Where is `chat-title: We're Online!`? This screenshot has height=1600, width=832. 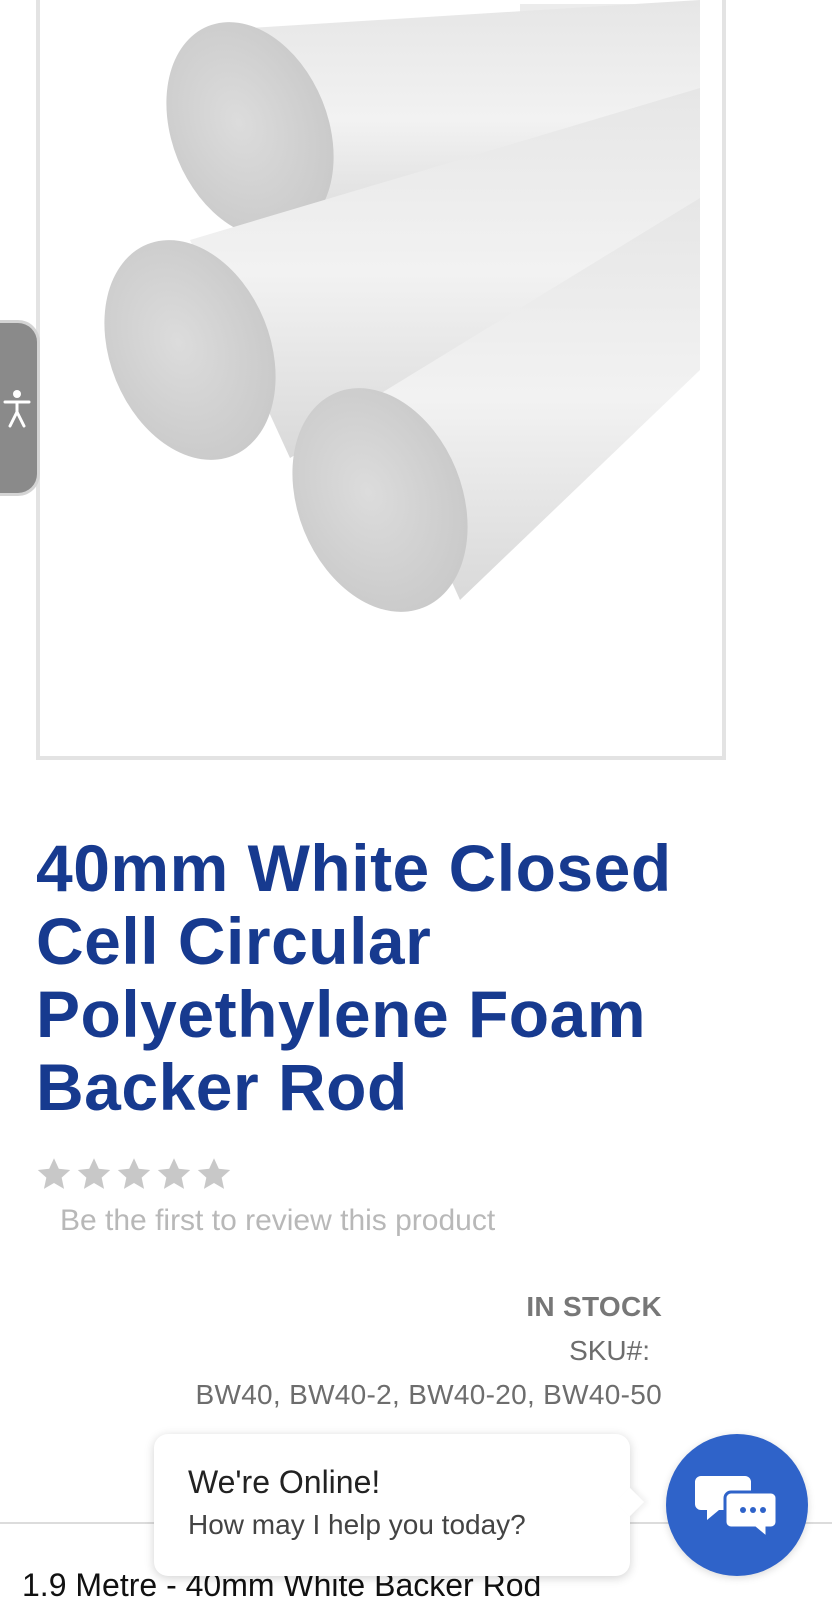
chat-title: We're Online! is located at coordinates (284, 1482).